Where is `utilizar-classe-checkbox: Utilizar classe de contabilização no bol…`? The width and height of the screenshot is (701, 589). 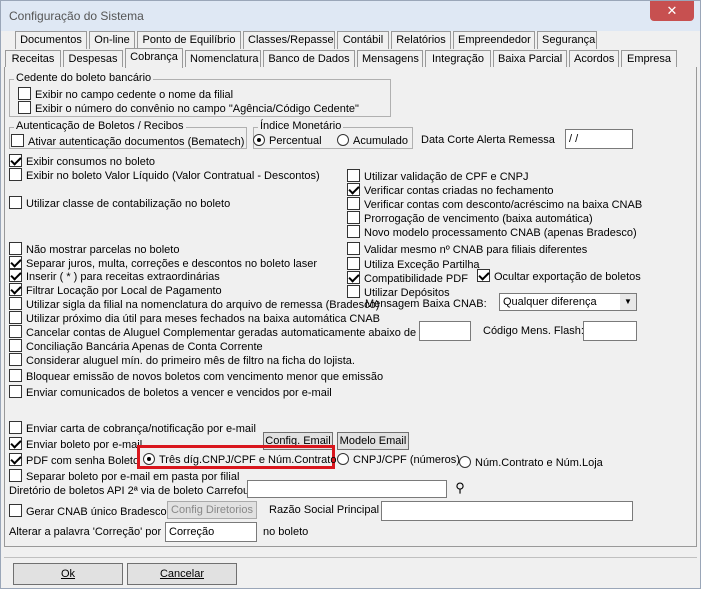 utilizar-classe-checkbox: Utilizar classe de contabilização no bol… is located at coordinates (119, 203).